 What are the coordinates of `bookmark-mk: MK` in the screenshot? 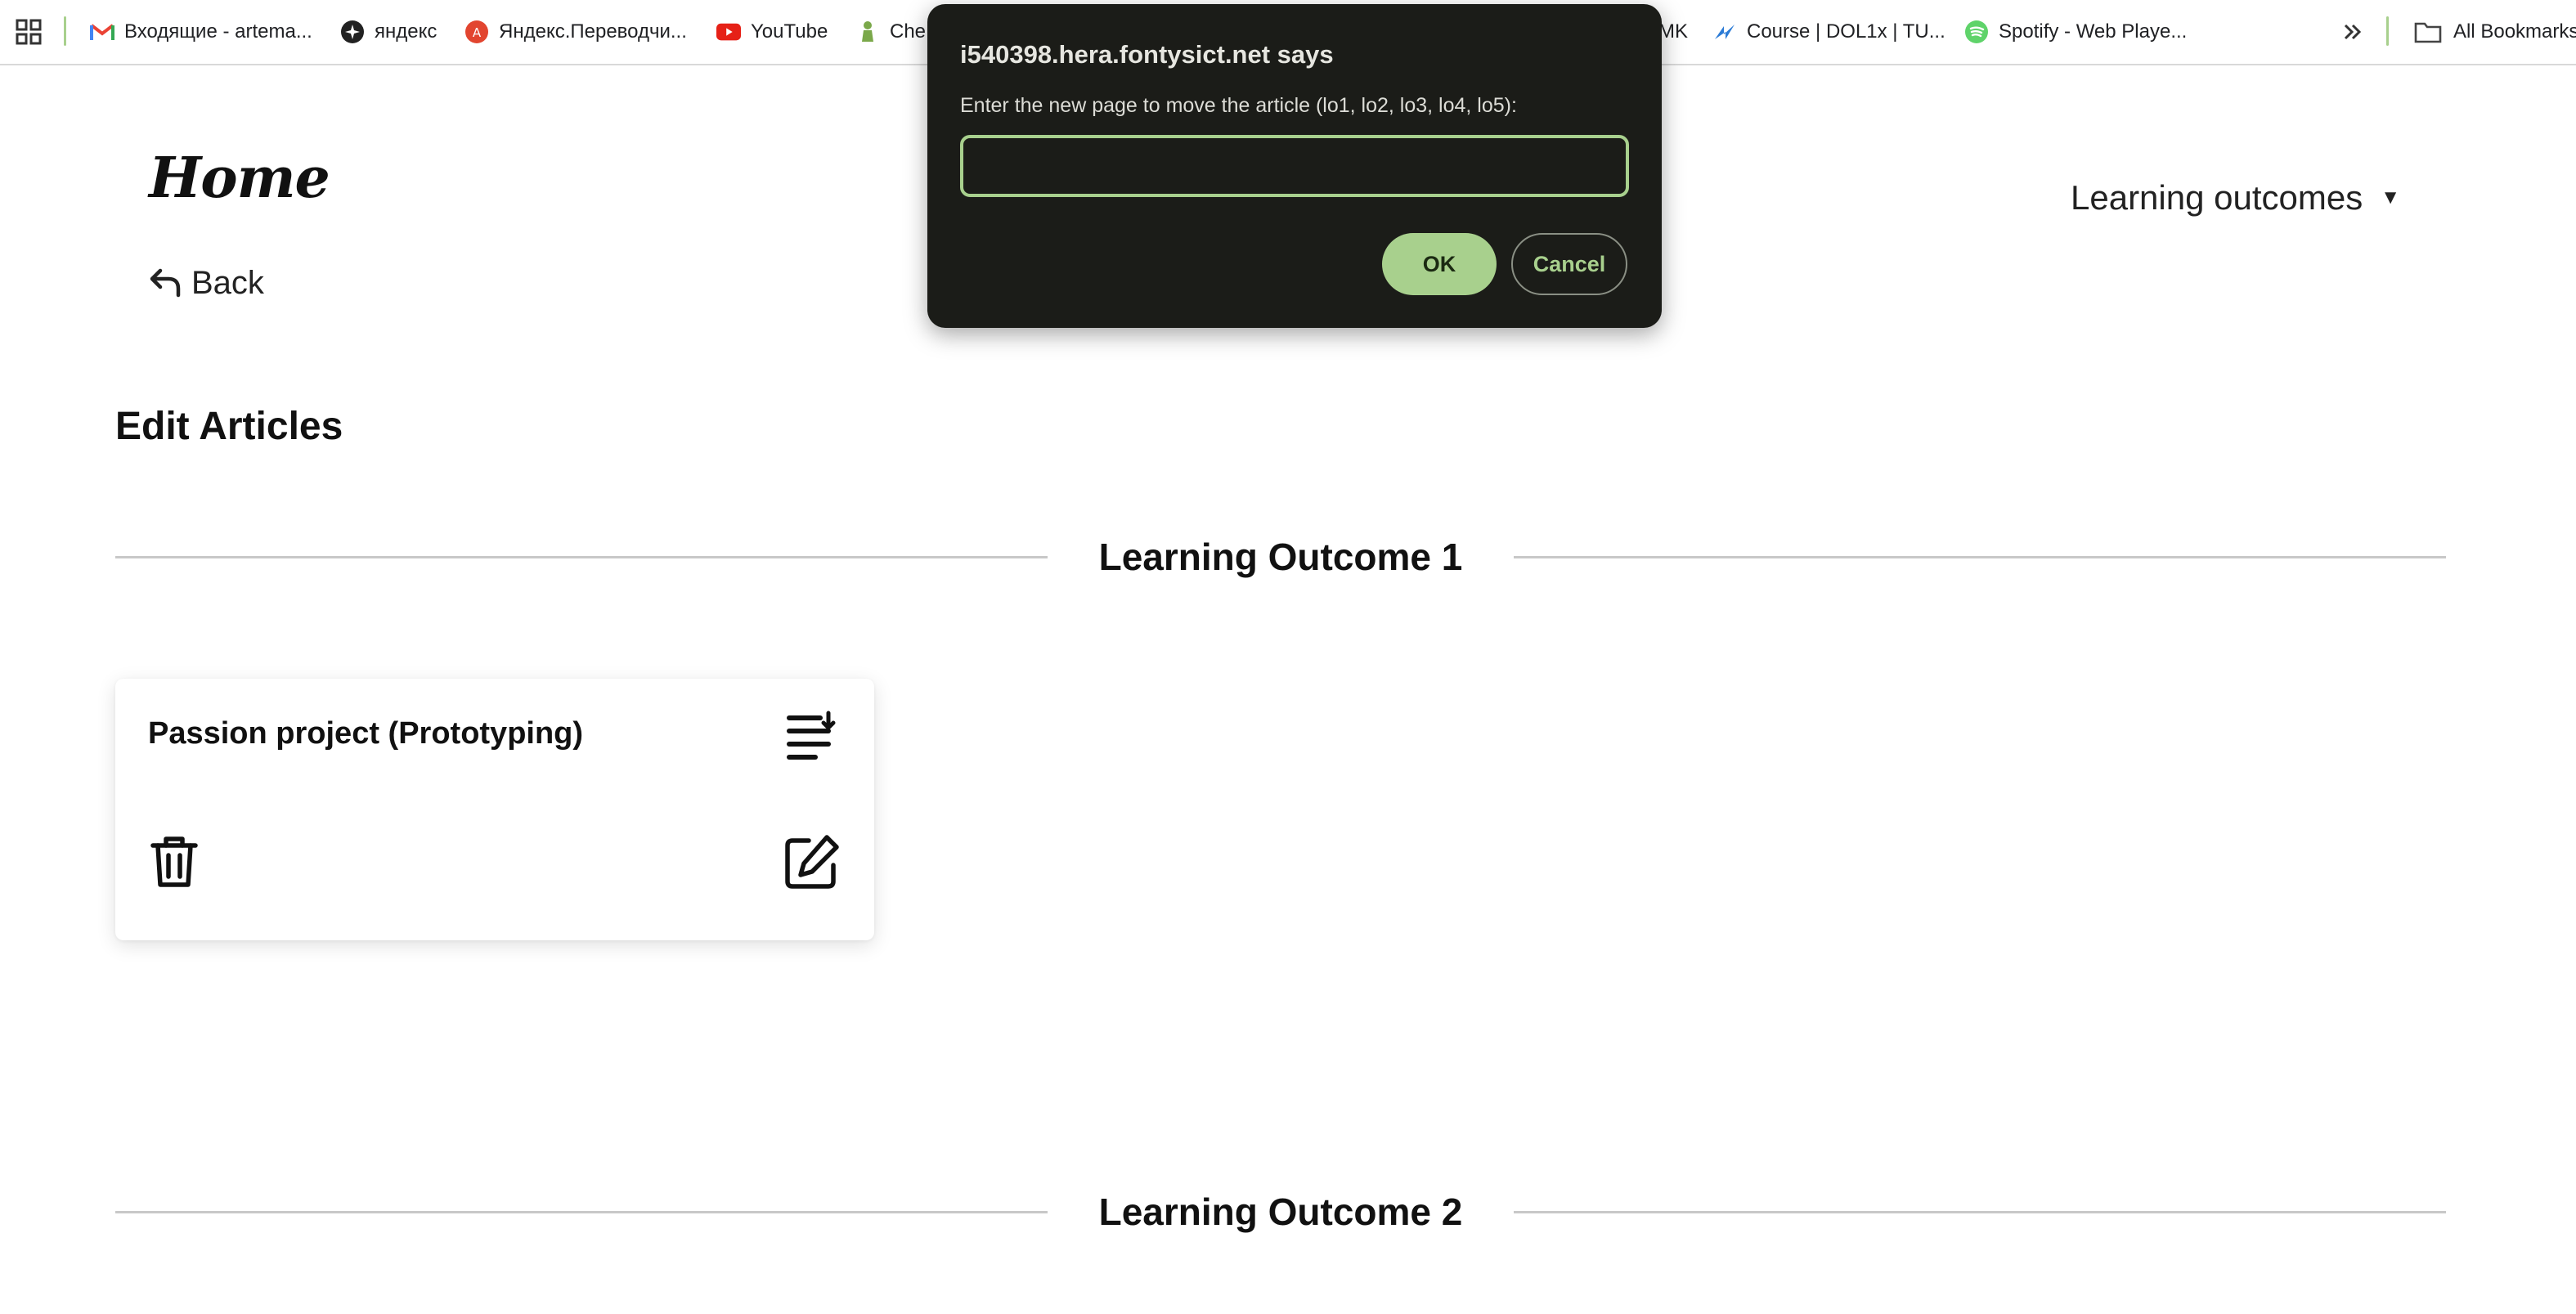 It's located at (1673, 32).